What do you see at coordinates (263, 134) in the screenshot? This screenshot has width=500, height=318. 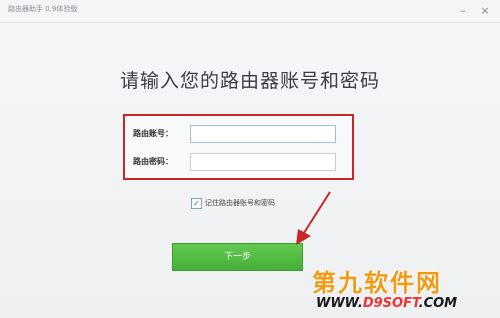 I see `account-input` at bounding box center [263, 134].